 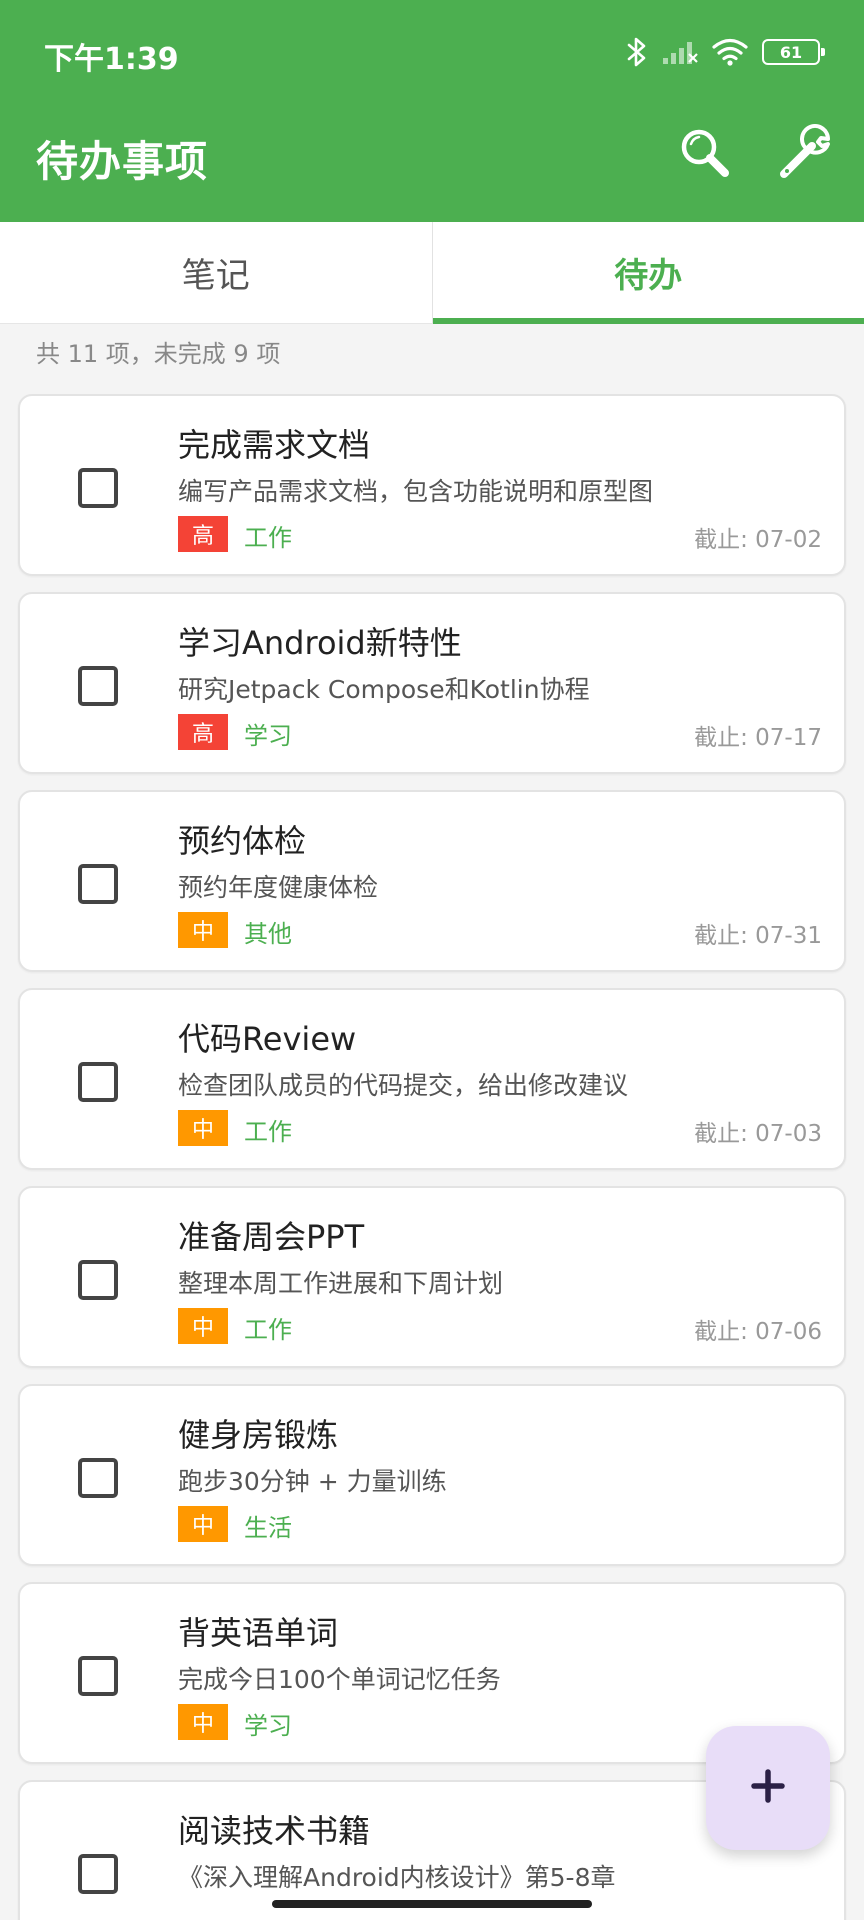 I want to click on due-date: 截止: 07-17, so click(x=758, y=738).